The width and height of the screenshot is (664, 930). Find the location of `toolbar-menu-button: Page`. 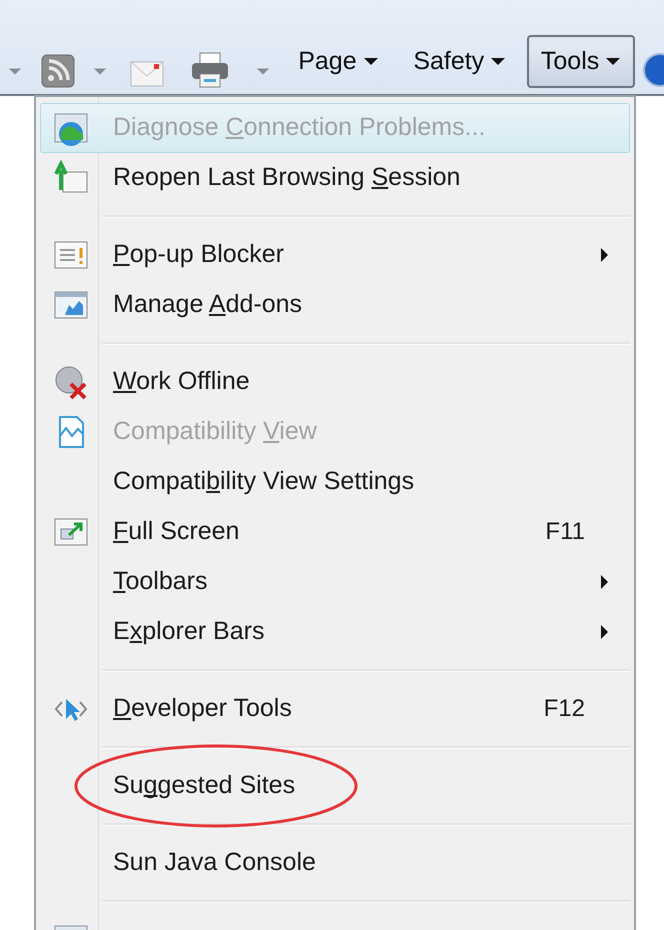

toolbar-menu-button: Page is located at coordinates (338, 61).